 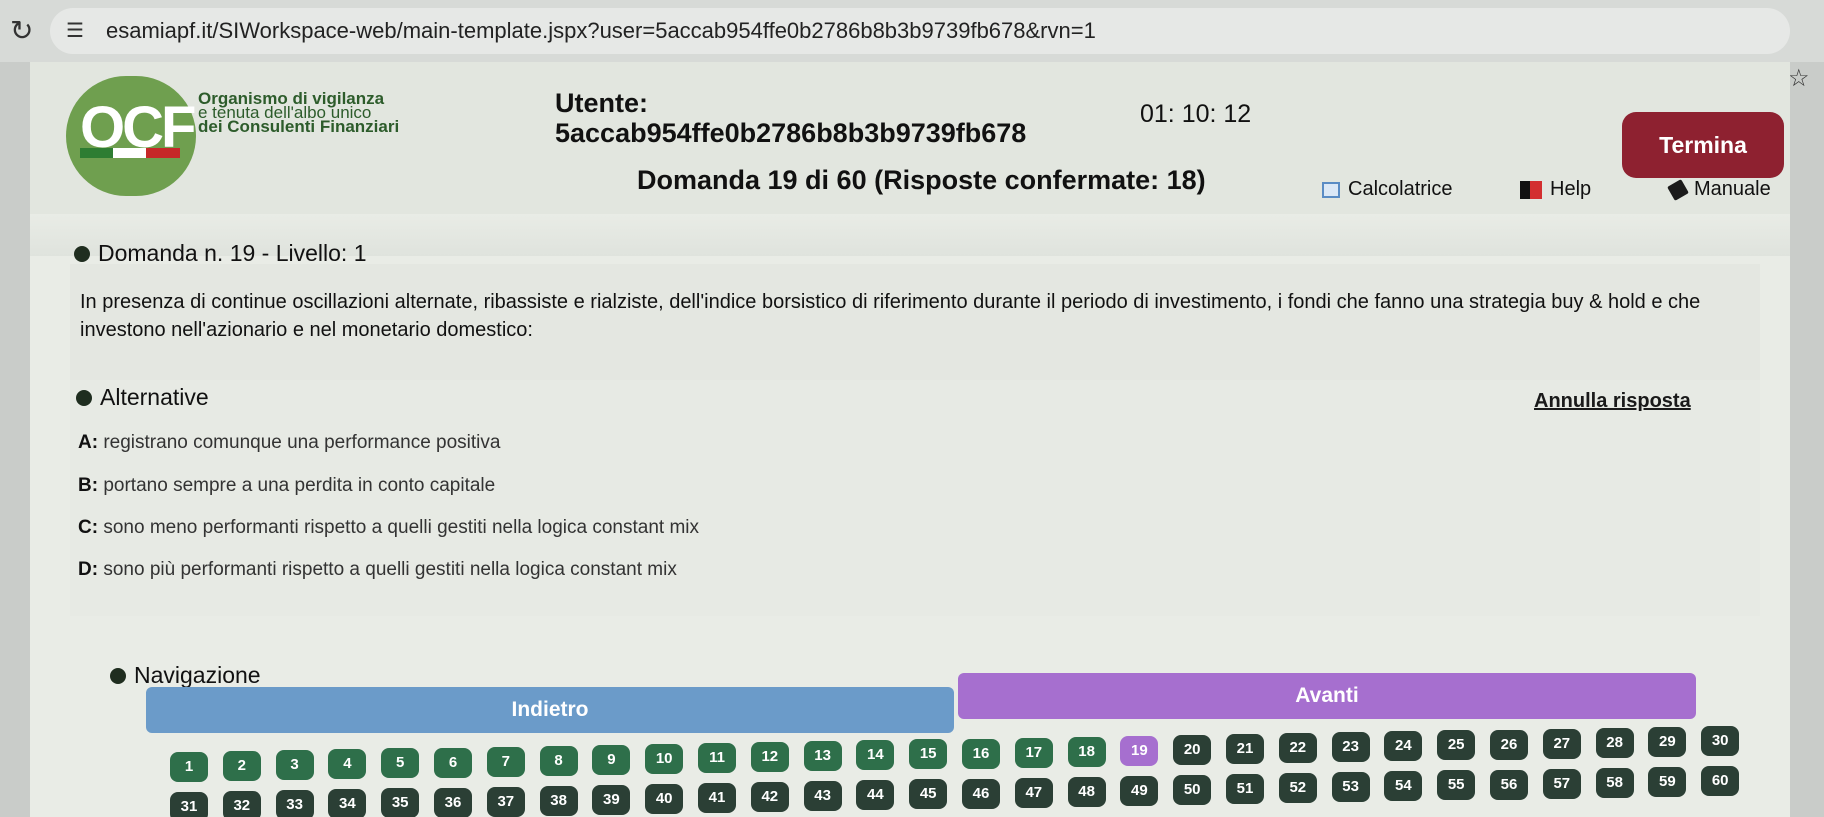 What do you see at coordinates (294, 803) in the screenshot?
I see `question-number-button: 33` at bounding box center [294, 803].